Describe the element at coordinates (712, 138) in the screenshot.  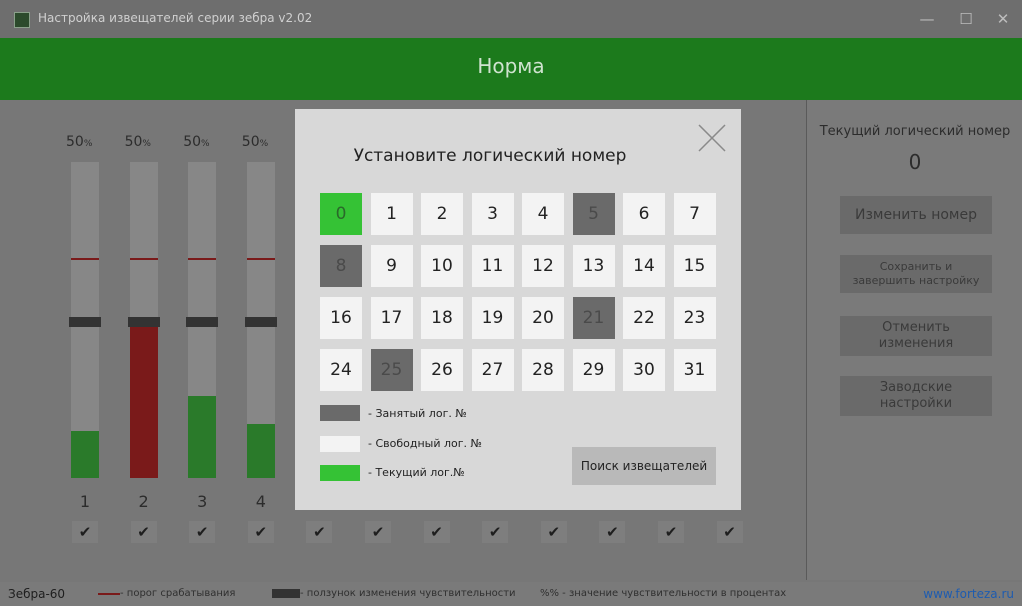
I see `close-icon` at that location.